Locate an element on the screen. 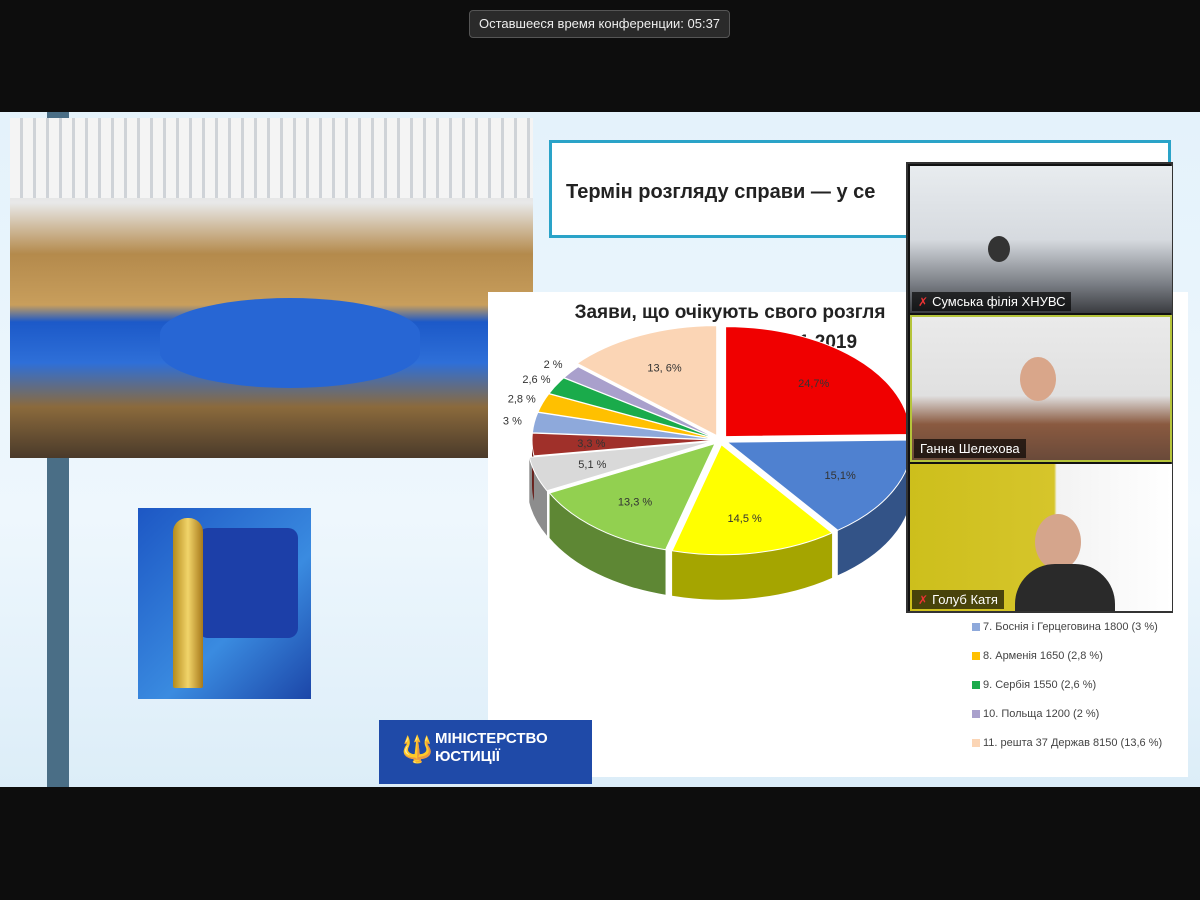  ministry-logo: 🔱 МІНІСТЕРСТВО ЮСТИЦІЇ is located at coordinates (485, 752).